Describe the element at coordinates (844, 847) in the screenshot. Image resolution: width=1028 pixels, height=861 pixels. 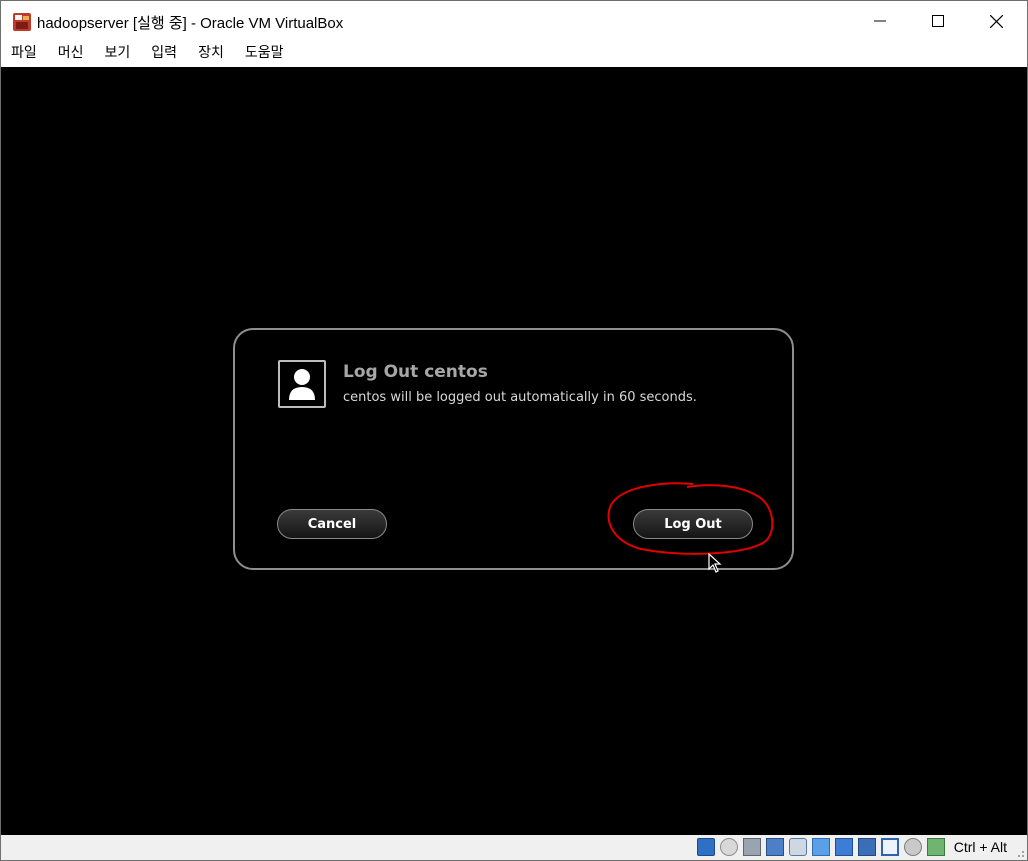
I see `display-icon` at that location.